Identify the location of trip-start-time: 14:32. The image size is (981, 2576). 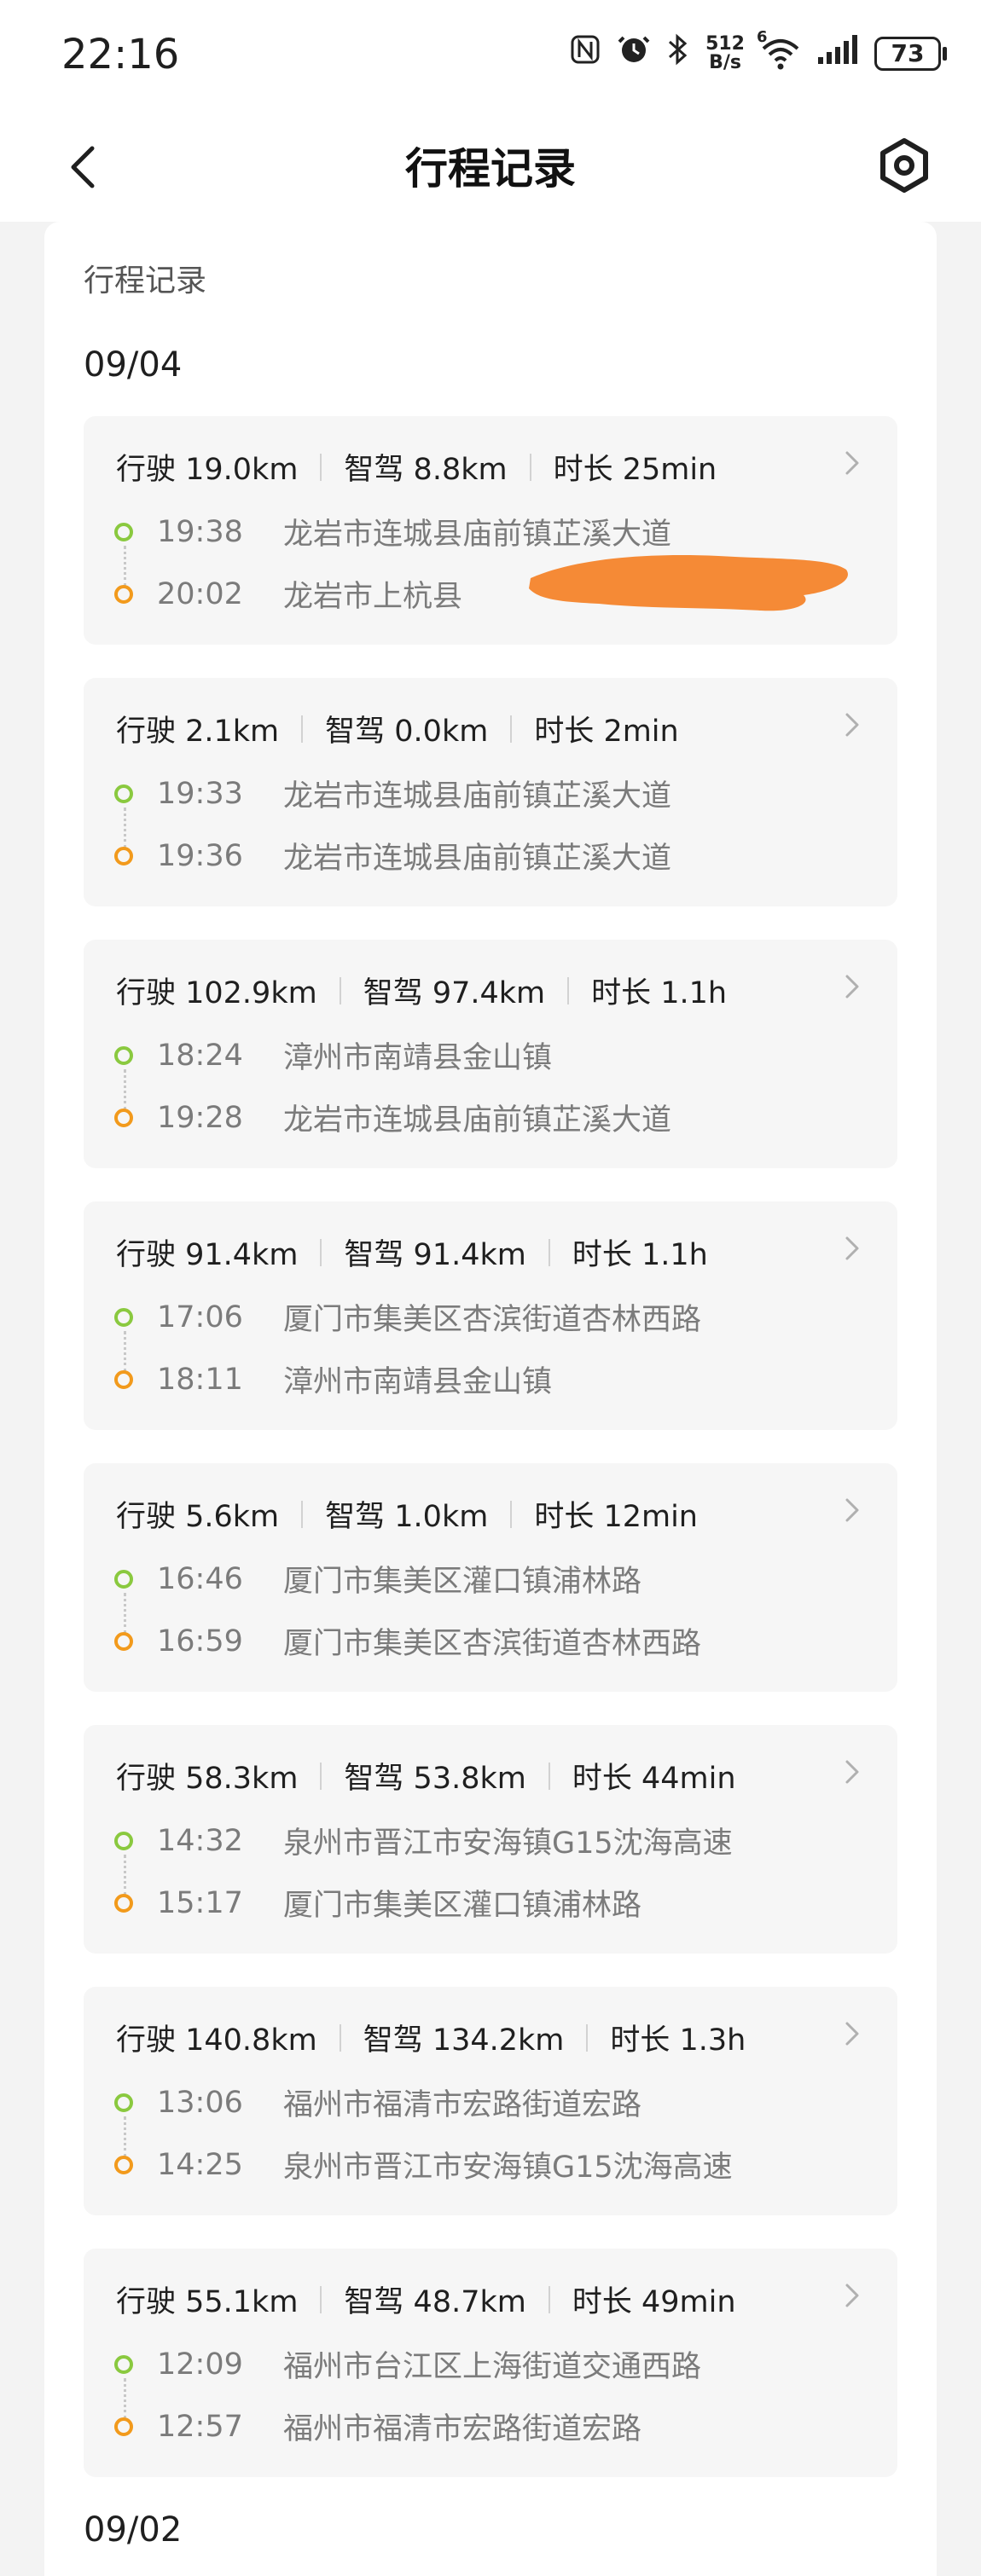
(200, 1841).